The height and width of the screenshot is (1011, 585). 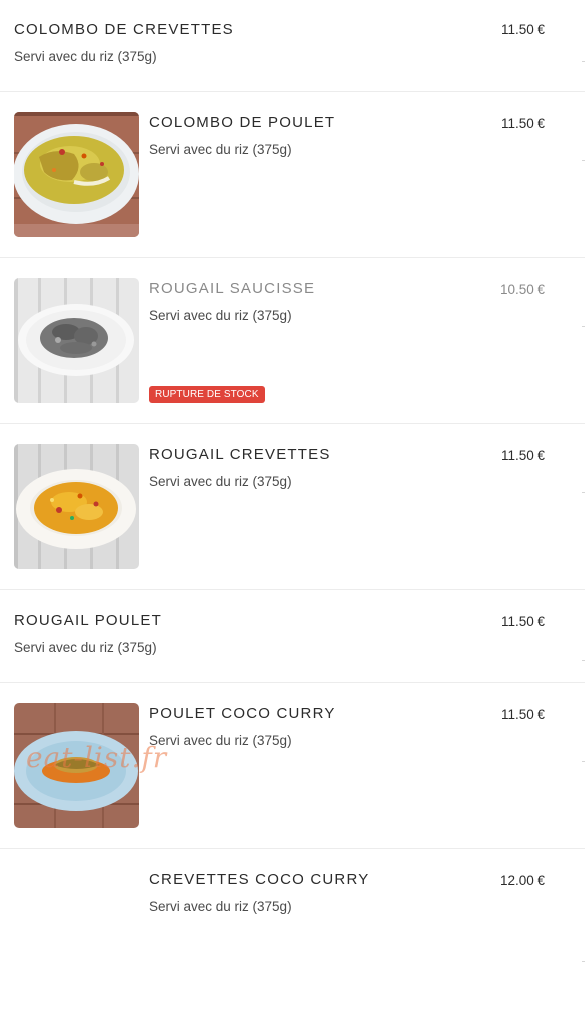 I want to click on watermark: eat-list.fr, so click(x=97, y=757).